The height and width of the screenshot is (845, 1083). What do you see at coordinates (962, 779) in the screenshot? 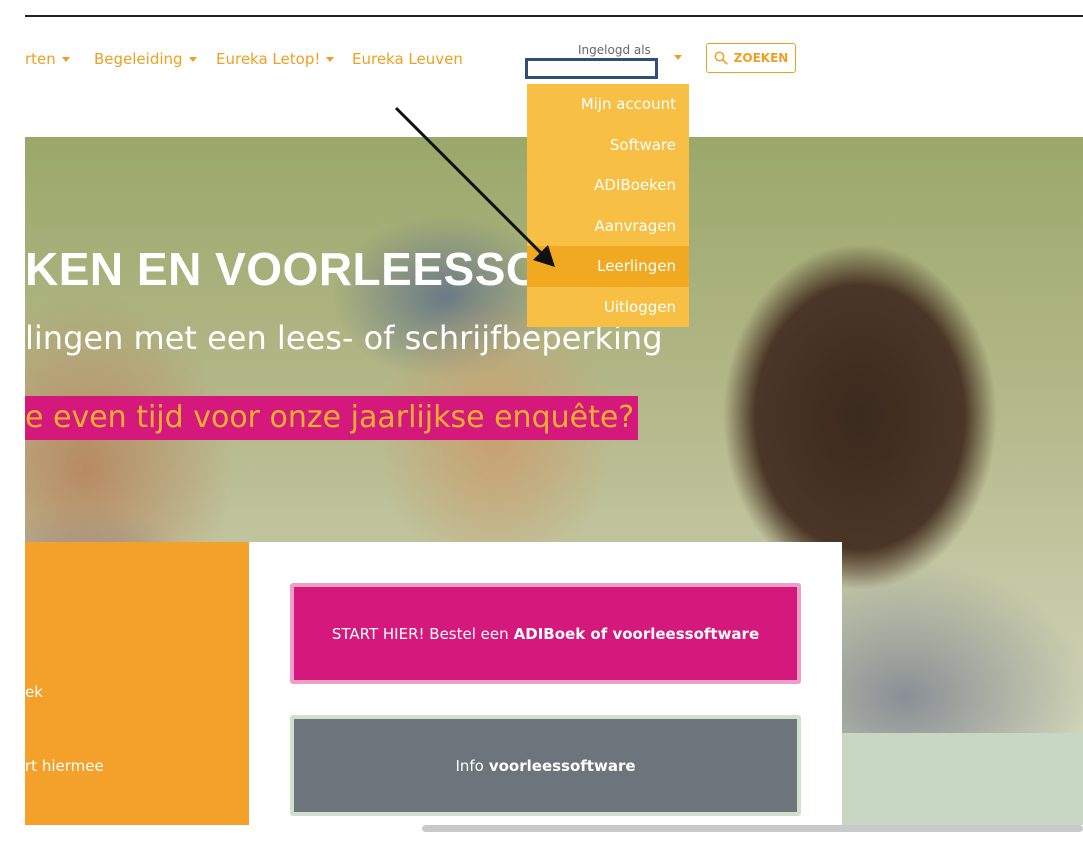
I see `green-panel` at bounding box center [962, 779].